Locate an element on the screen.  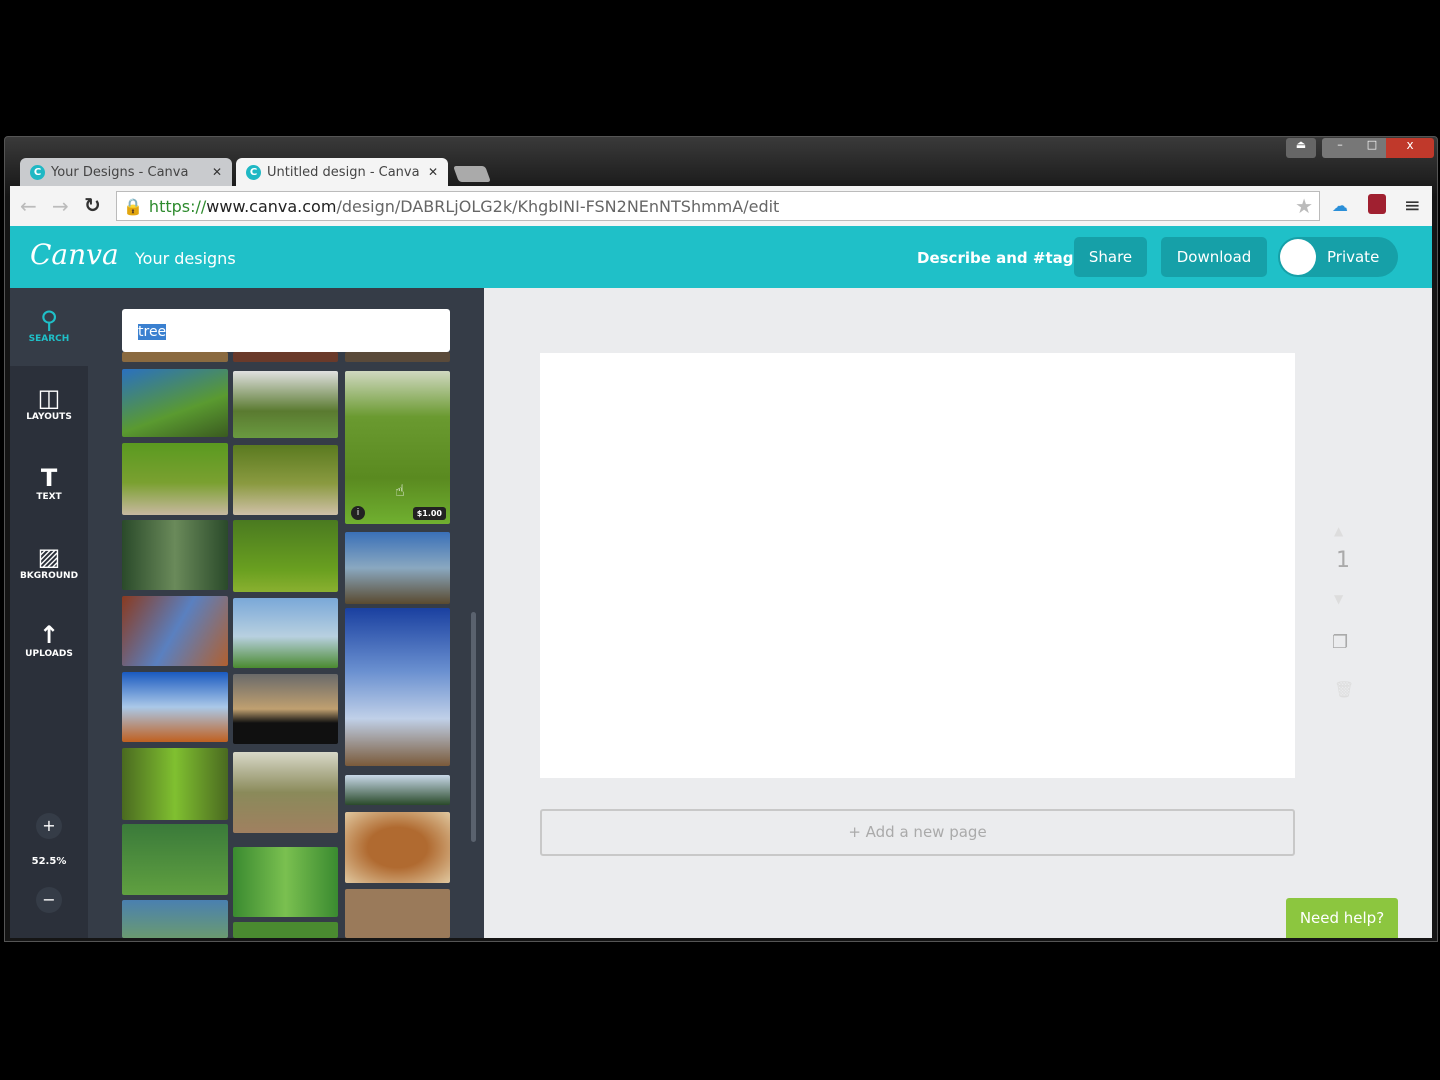
private-toggle: Private is located at coordinates (1338, 257).